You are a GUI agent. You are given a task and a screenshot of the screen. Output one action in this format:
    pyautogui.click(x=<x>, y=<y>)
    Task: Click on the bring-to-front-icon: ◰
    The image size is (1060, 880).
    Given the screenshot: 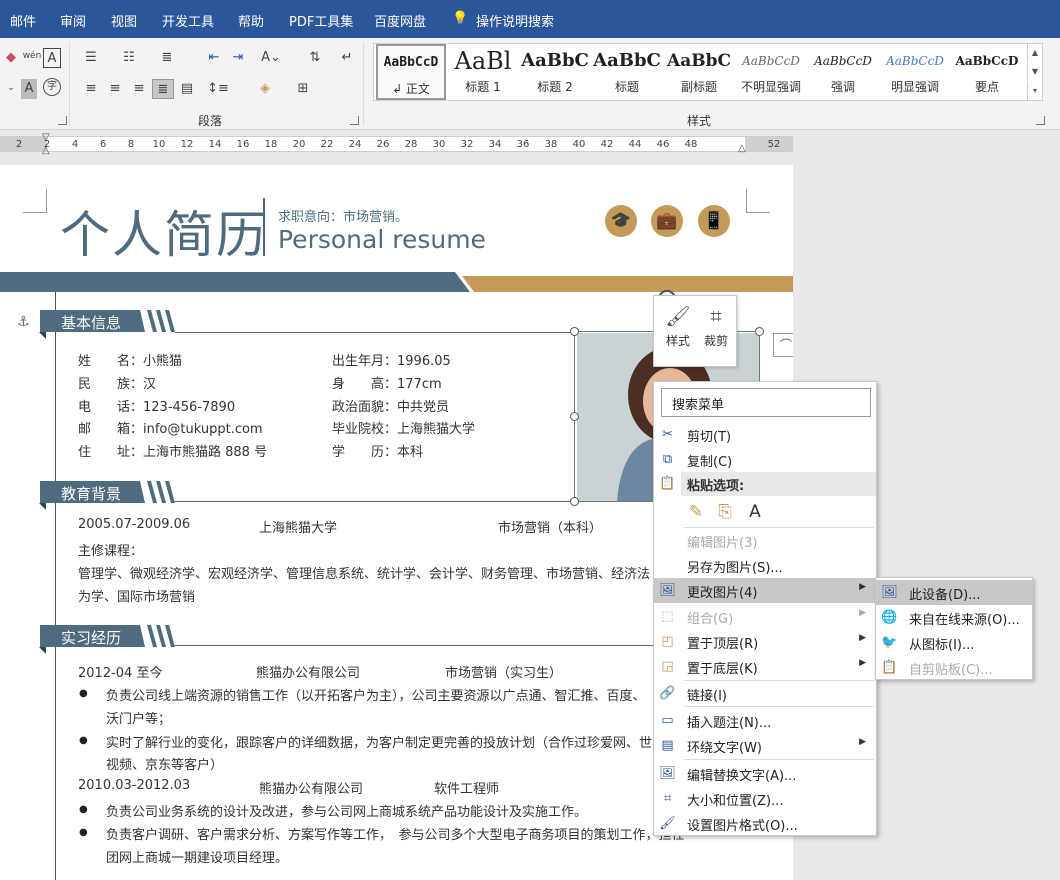 What is the action you would take?
    pyautogui.click(x=667, y=641)
    